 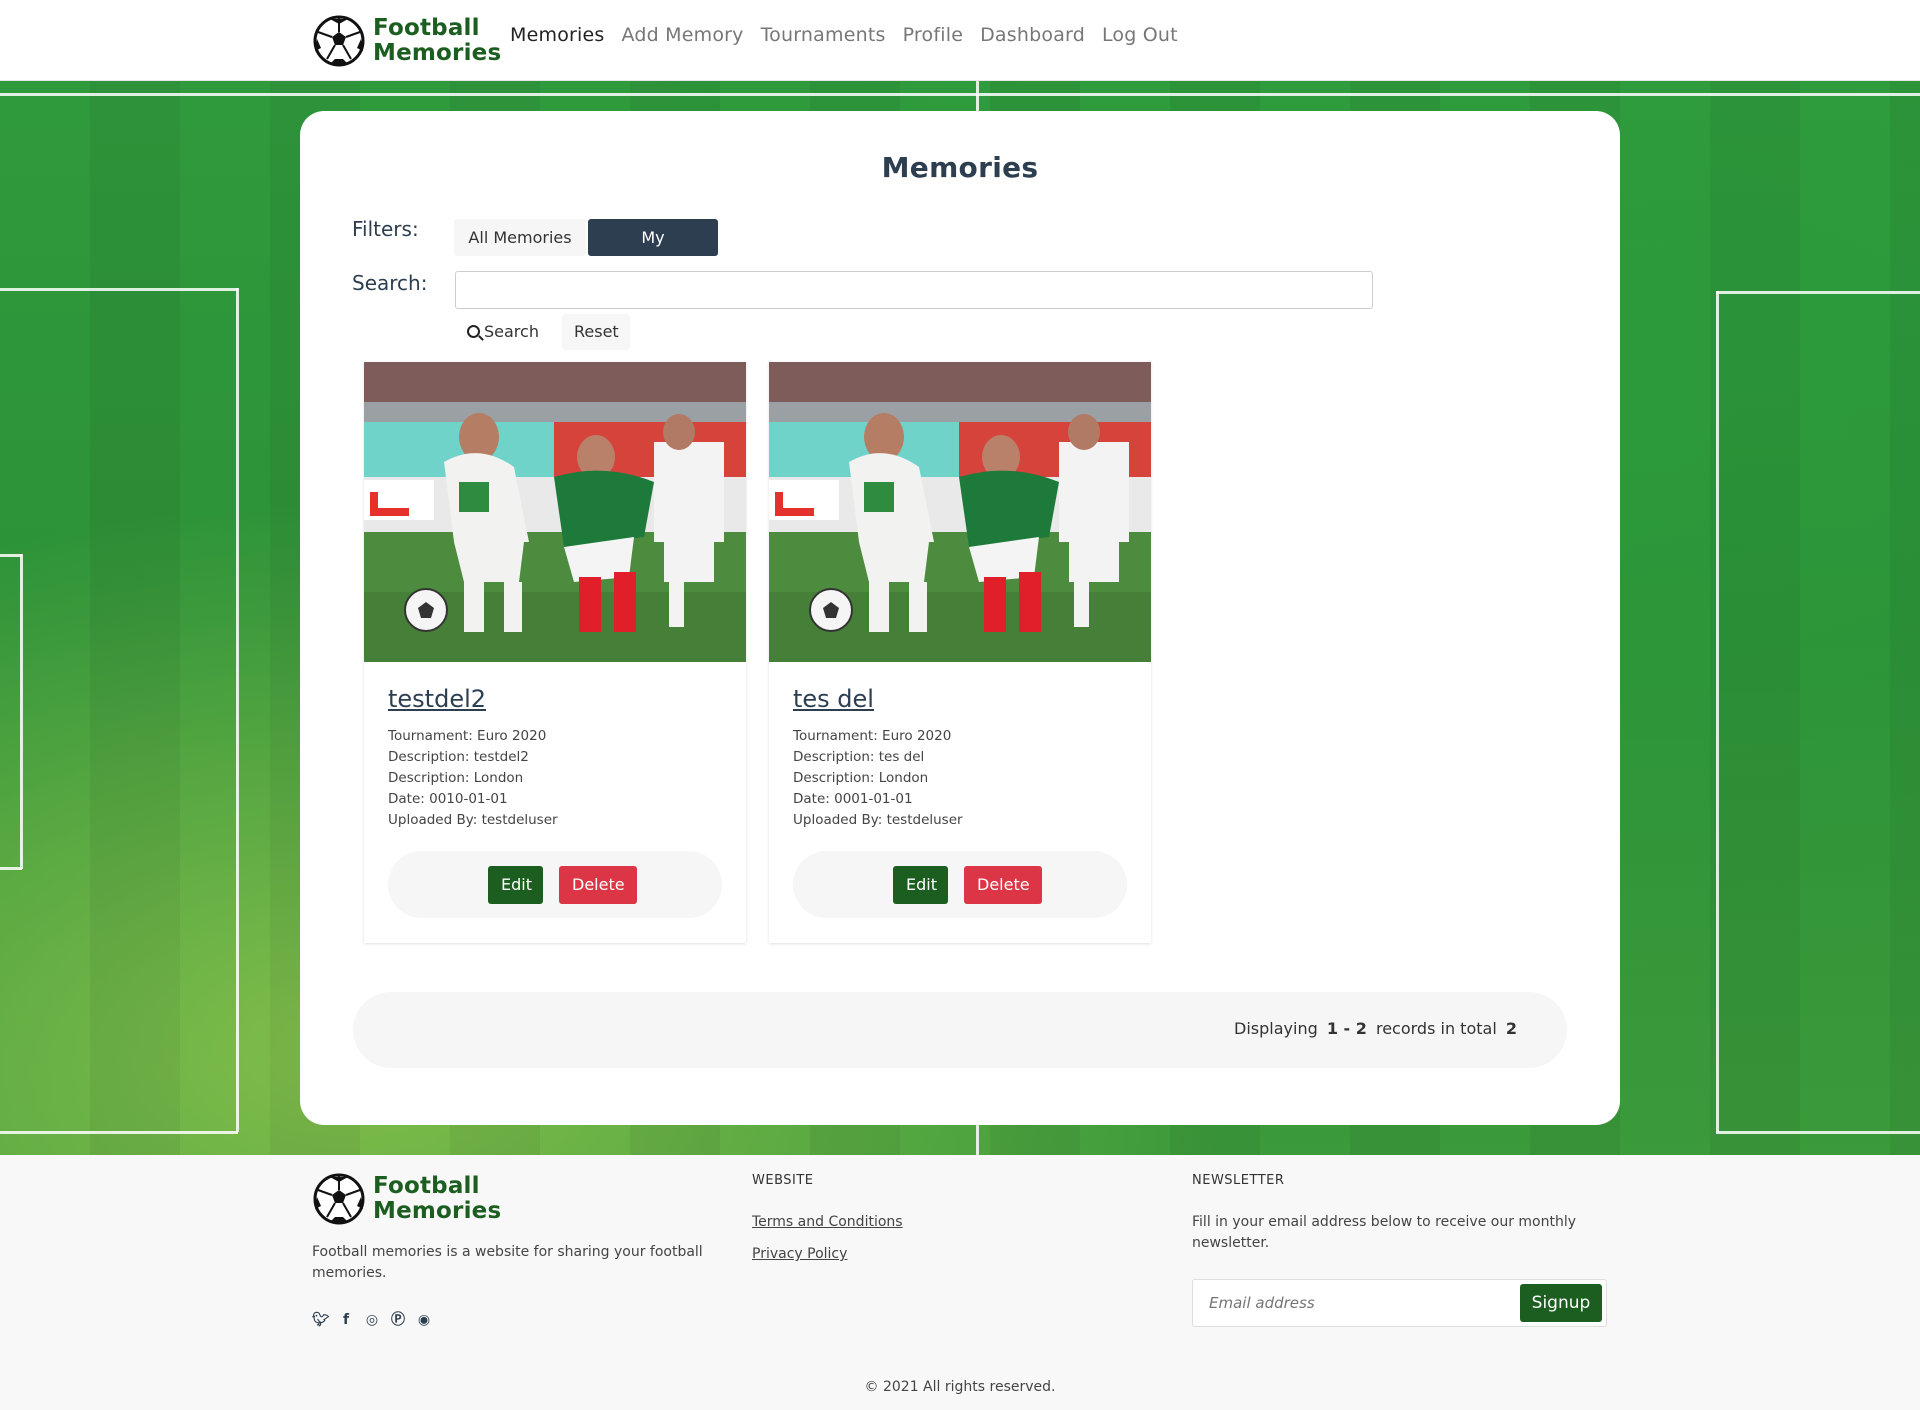 I want to click on brand-line-1: Football, so click(x=426, y=28).